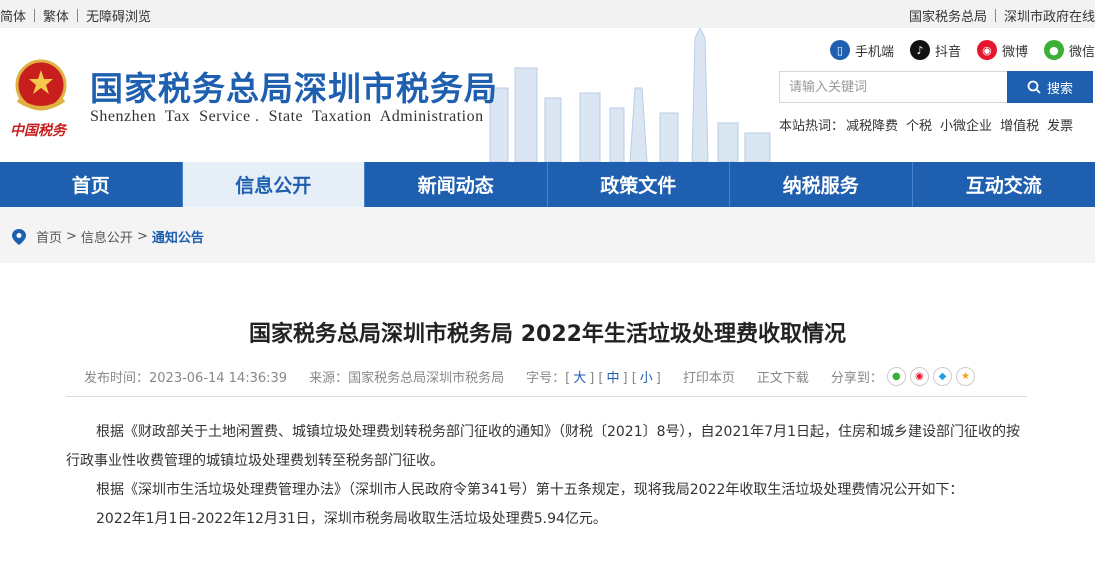  I want to click on share-qzone-icon: ★, so click(965, 376).